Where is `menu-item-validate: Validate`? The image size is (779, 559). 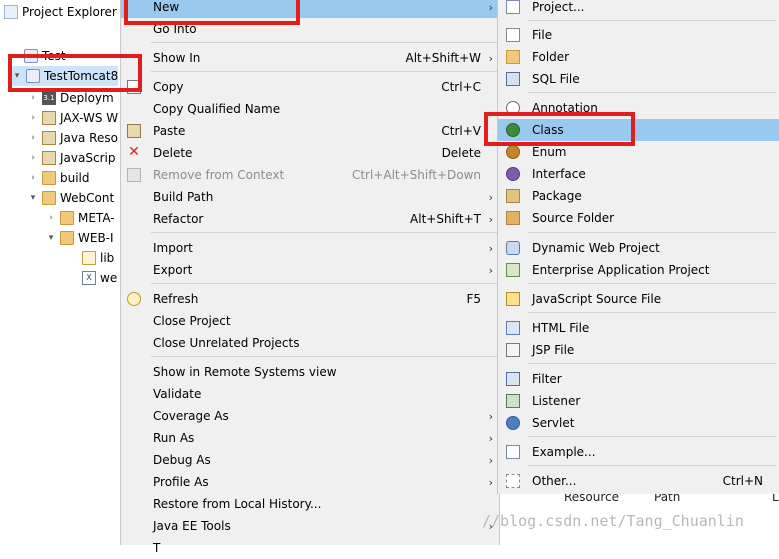
menu-item-validate: Validate is located at coordinates (310, 394).